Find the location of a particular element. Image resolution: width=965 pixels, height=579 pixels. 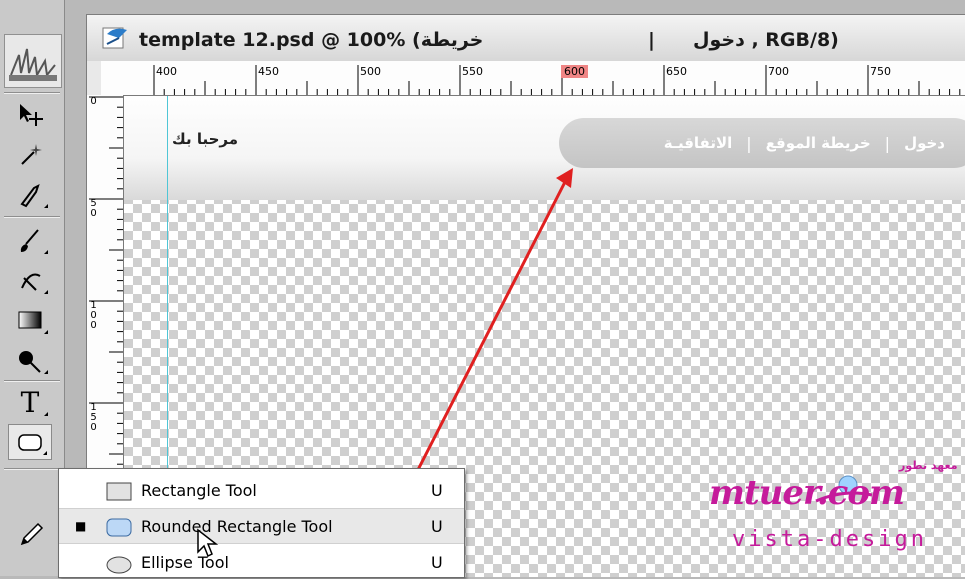

nav-item-sitemap: خريطة الموقع is located at coordinates (818, 143).